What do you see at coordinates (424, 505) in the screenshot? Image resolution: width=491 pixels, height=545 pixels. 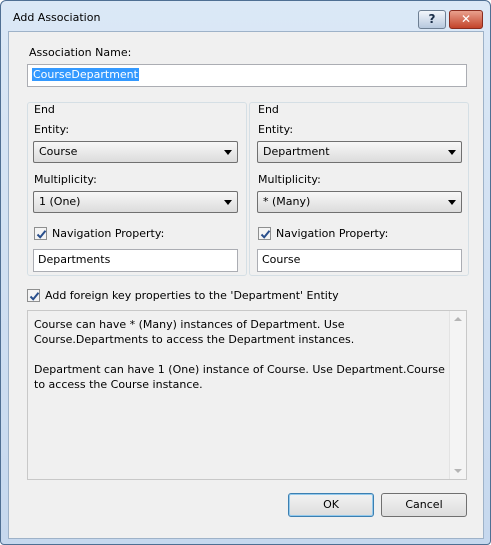 I see `cancel-button: Cancel` at bounding box center [424, 505].